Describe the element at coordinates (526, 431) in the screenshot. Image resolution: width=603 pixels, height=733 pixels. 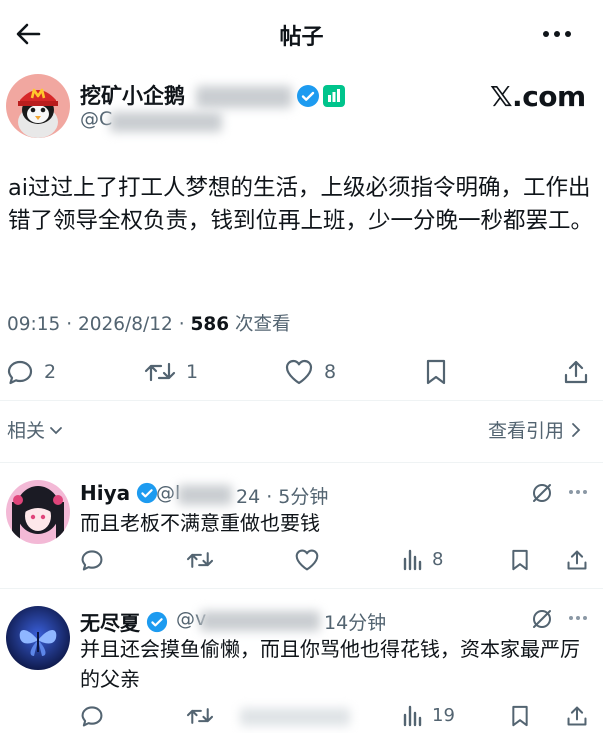
I see `view-quotes-label: 查看引用` at that location.